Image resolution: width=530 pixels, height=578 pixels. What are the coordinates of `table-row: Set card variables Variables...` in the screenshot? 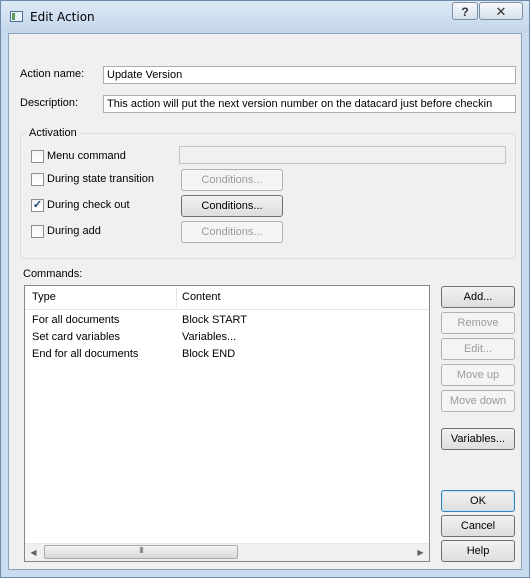 It's located at (227, 337).